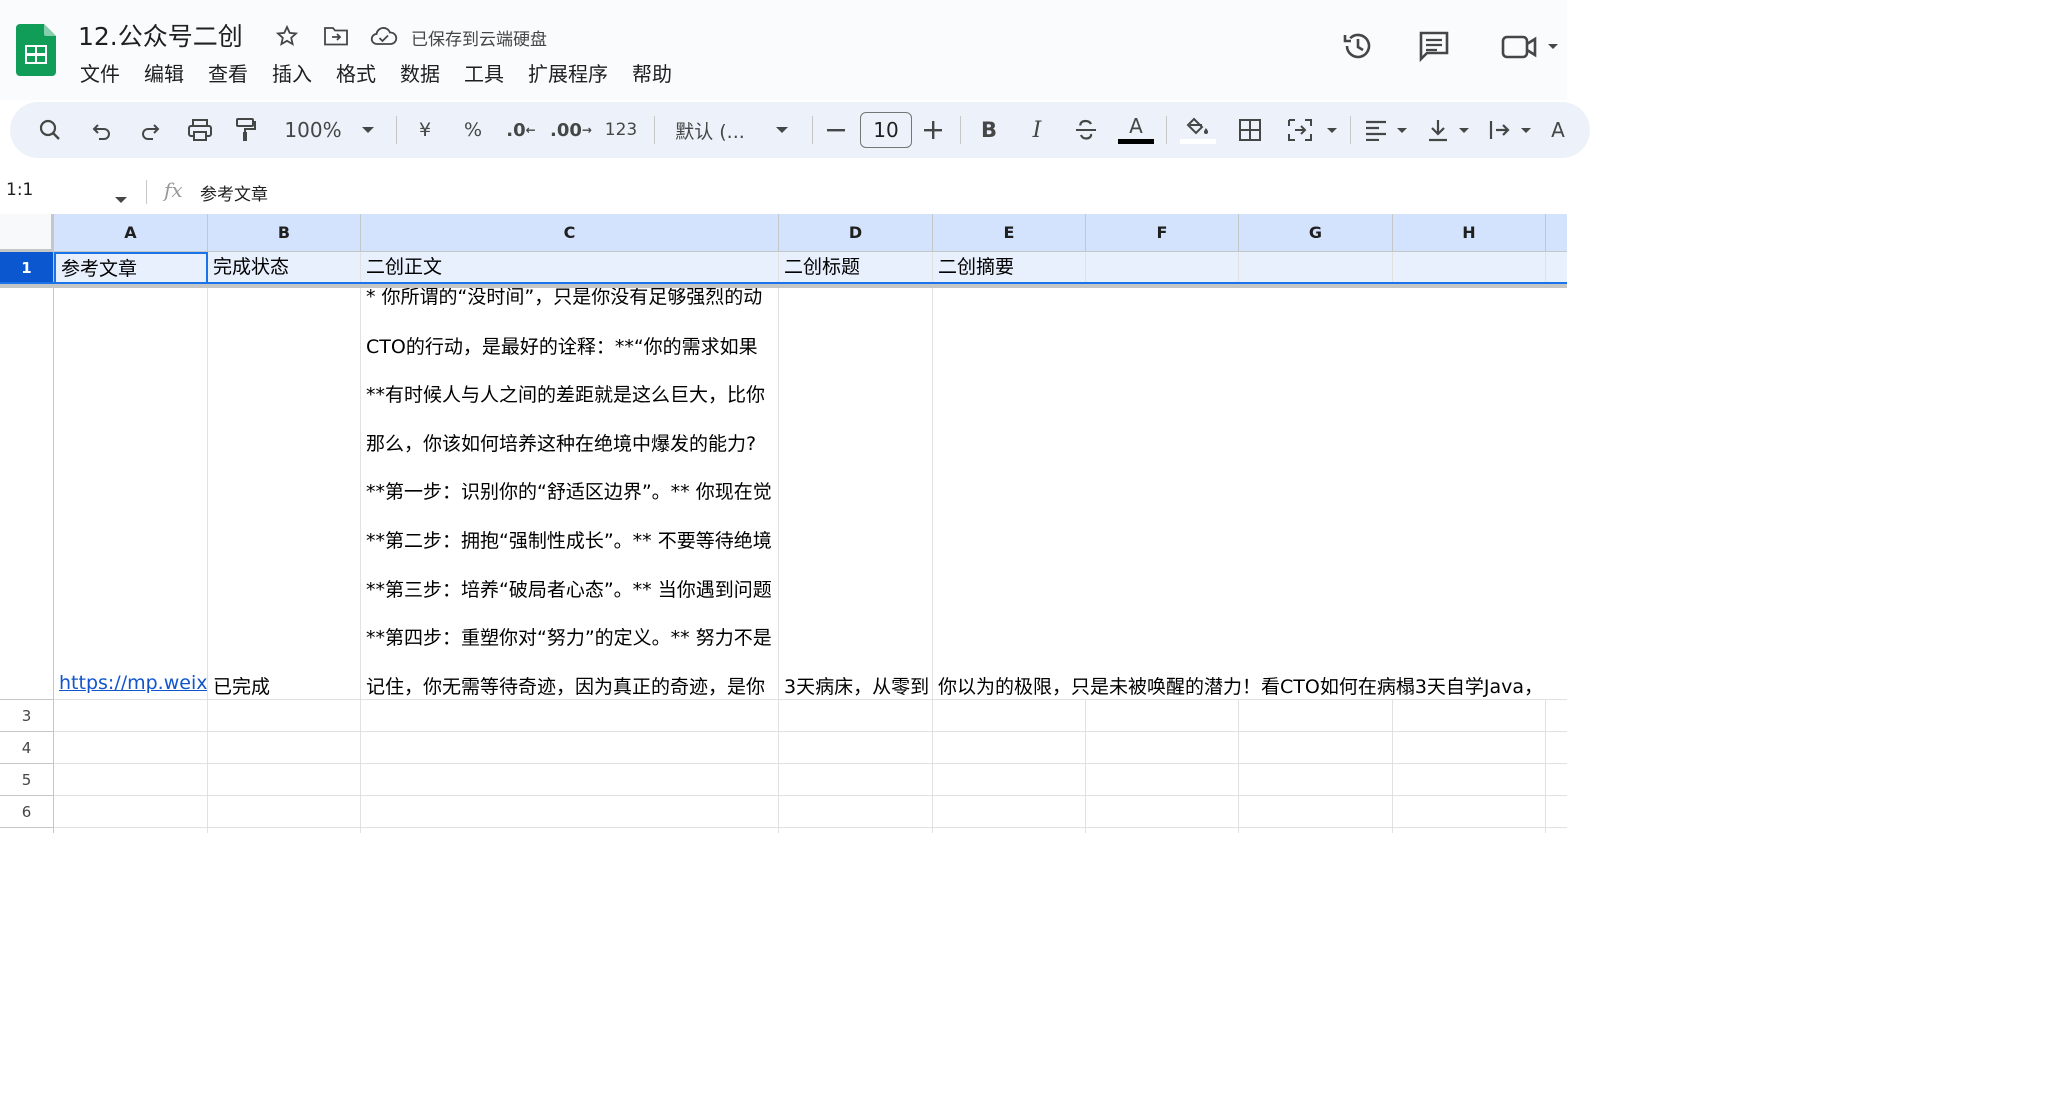 Image resolution: width=2064 pixels, height=1098 pixels. I want to click on text-color-letter-icon: A, so click(1136, 126).